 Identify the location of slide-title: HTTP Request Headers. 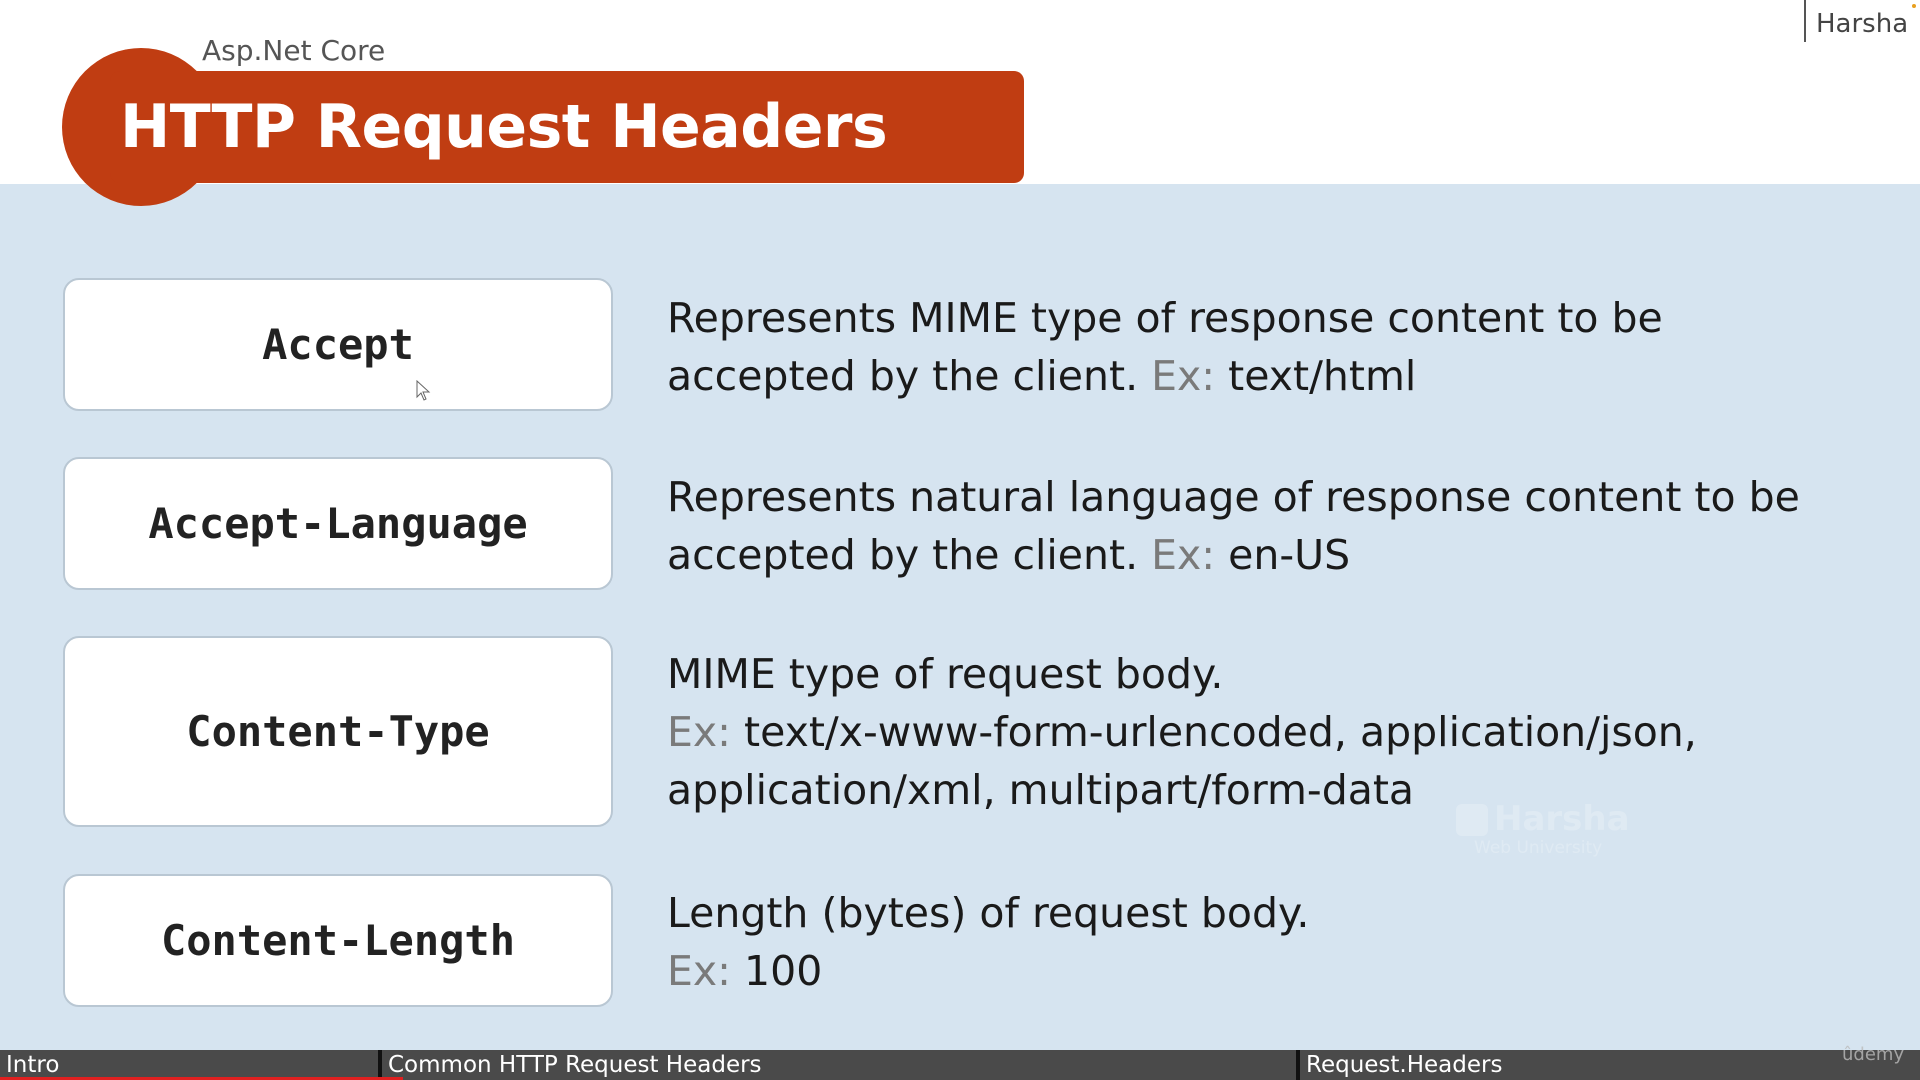
(504, 127).